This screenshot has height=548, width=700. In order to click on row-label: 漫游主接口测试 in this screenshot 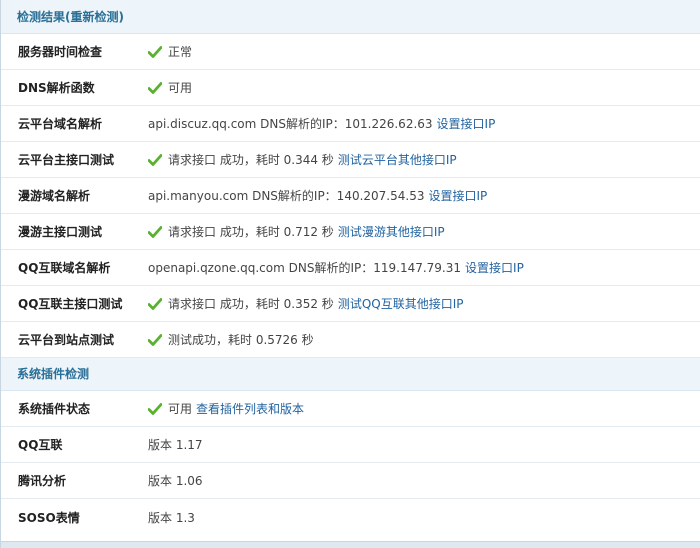, I will do `click(60, 232)`.